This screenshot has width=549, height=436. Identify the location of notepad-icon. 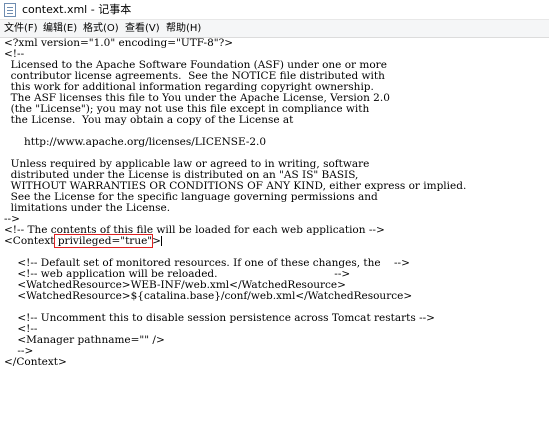
(10, 10).